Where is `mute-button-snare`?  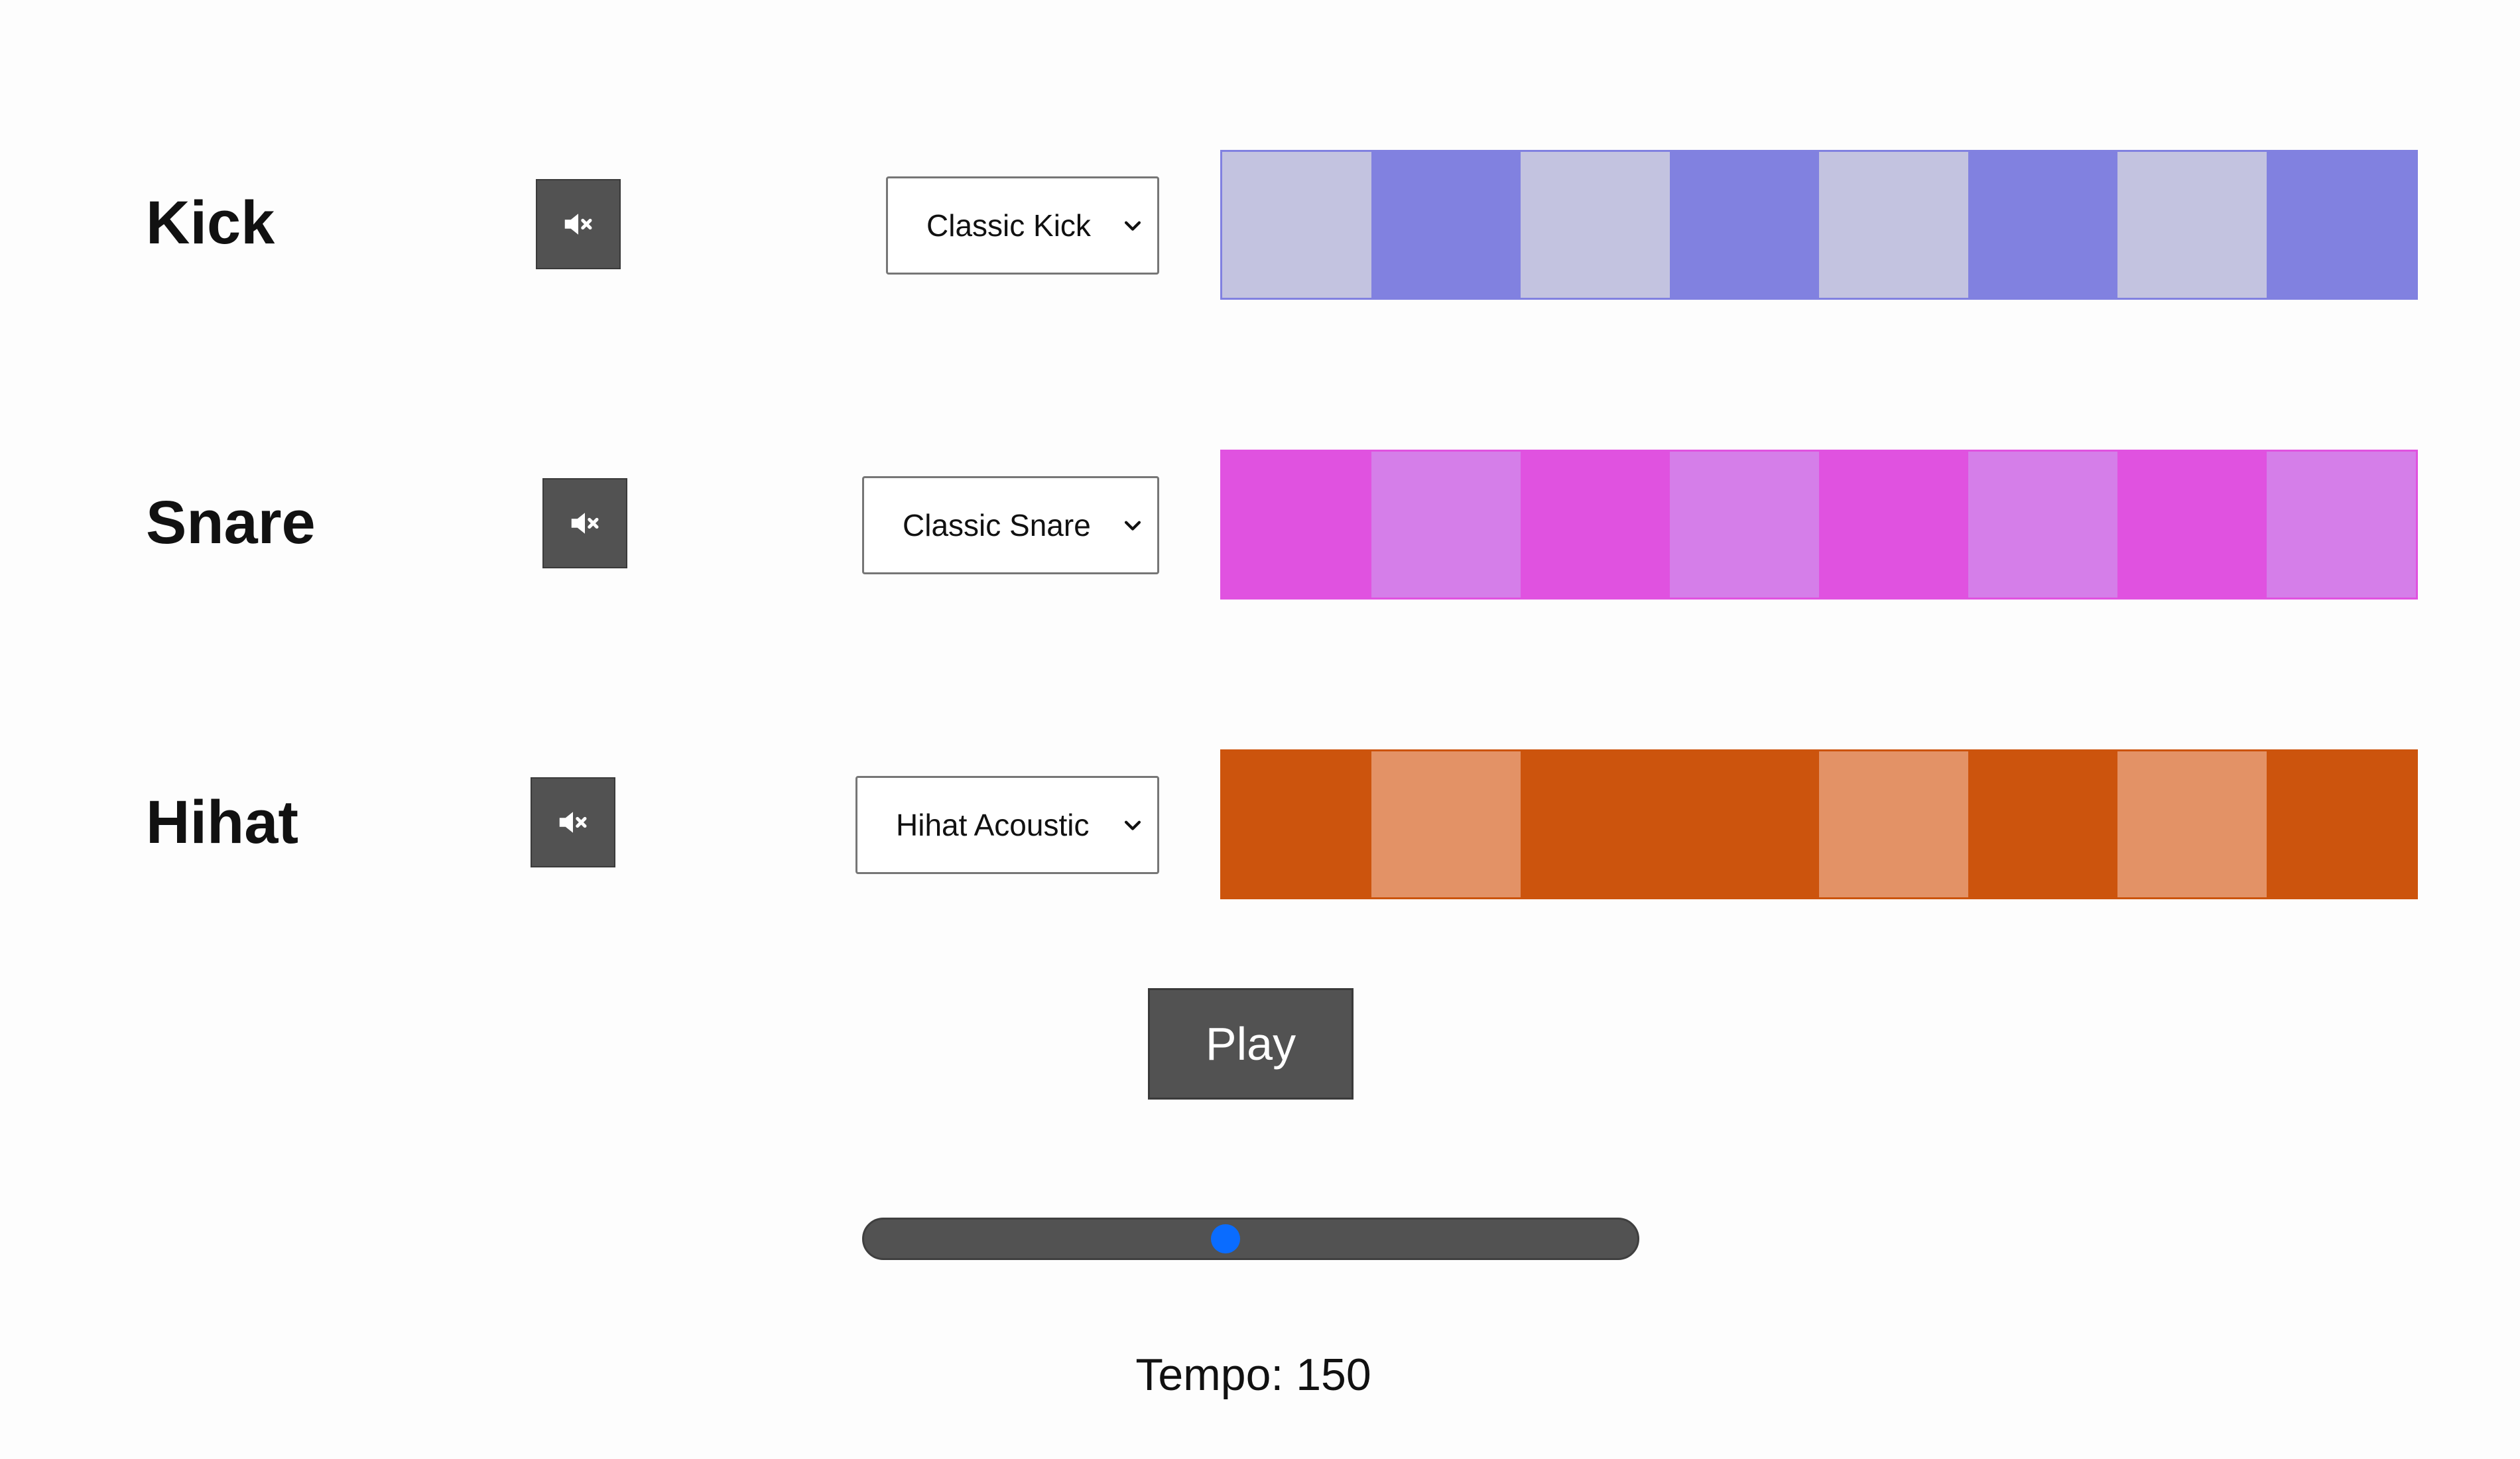 mute-button-snare is located at coordinates (584, 523).